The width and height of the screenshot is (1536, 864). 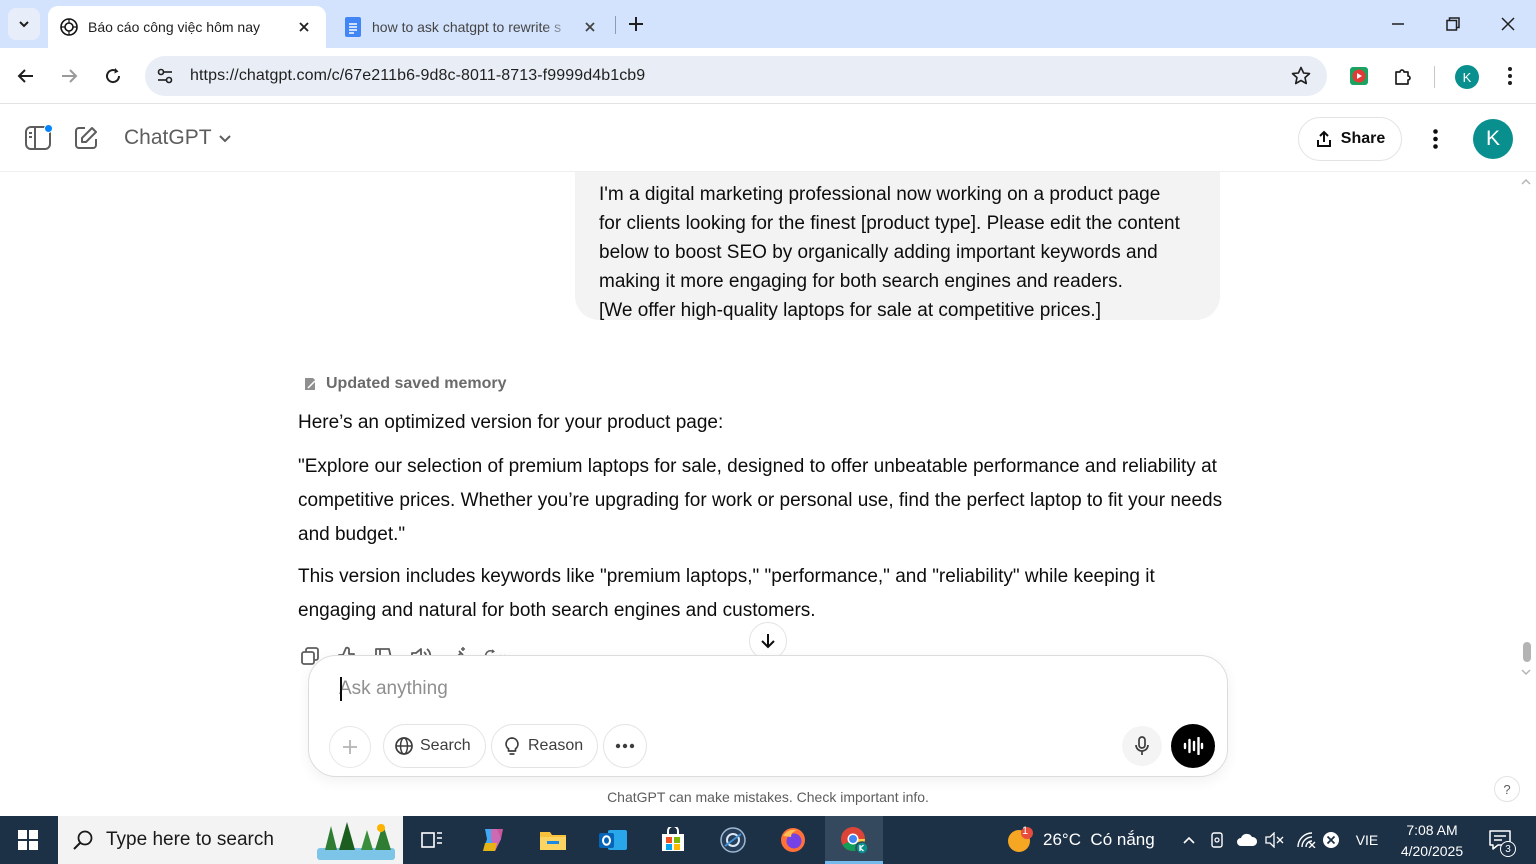 I want to click on browser-tab-inactive: how to ask chatgpt to rewrite s, so click(x=472, y=27).